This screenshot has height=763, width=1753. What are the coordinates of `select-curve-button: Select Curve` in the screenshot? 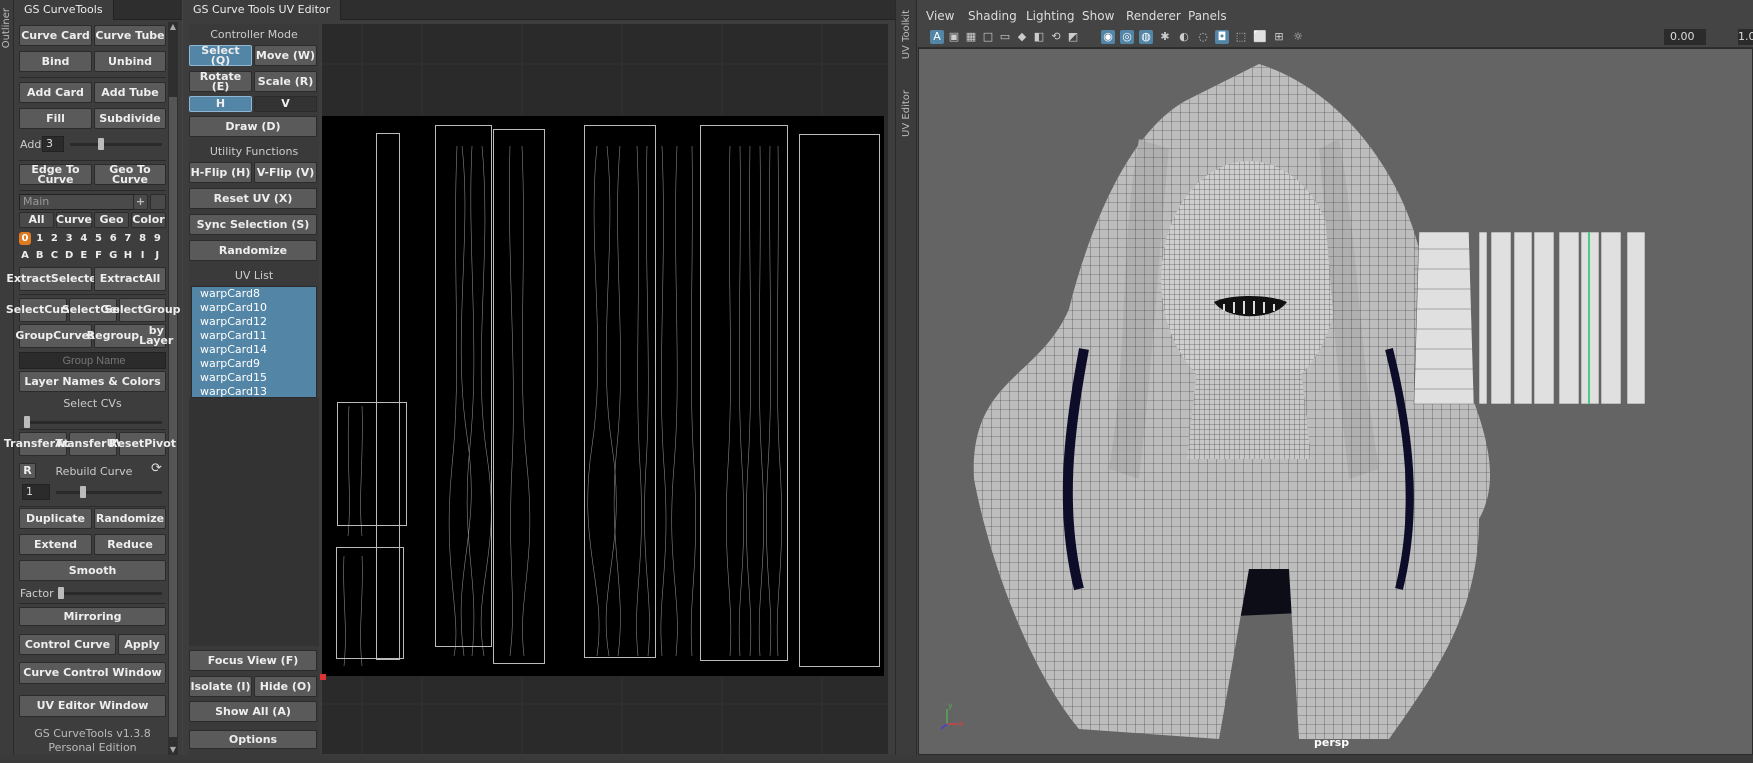 It's located at (43, 310).